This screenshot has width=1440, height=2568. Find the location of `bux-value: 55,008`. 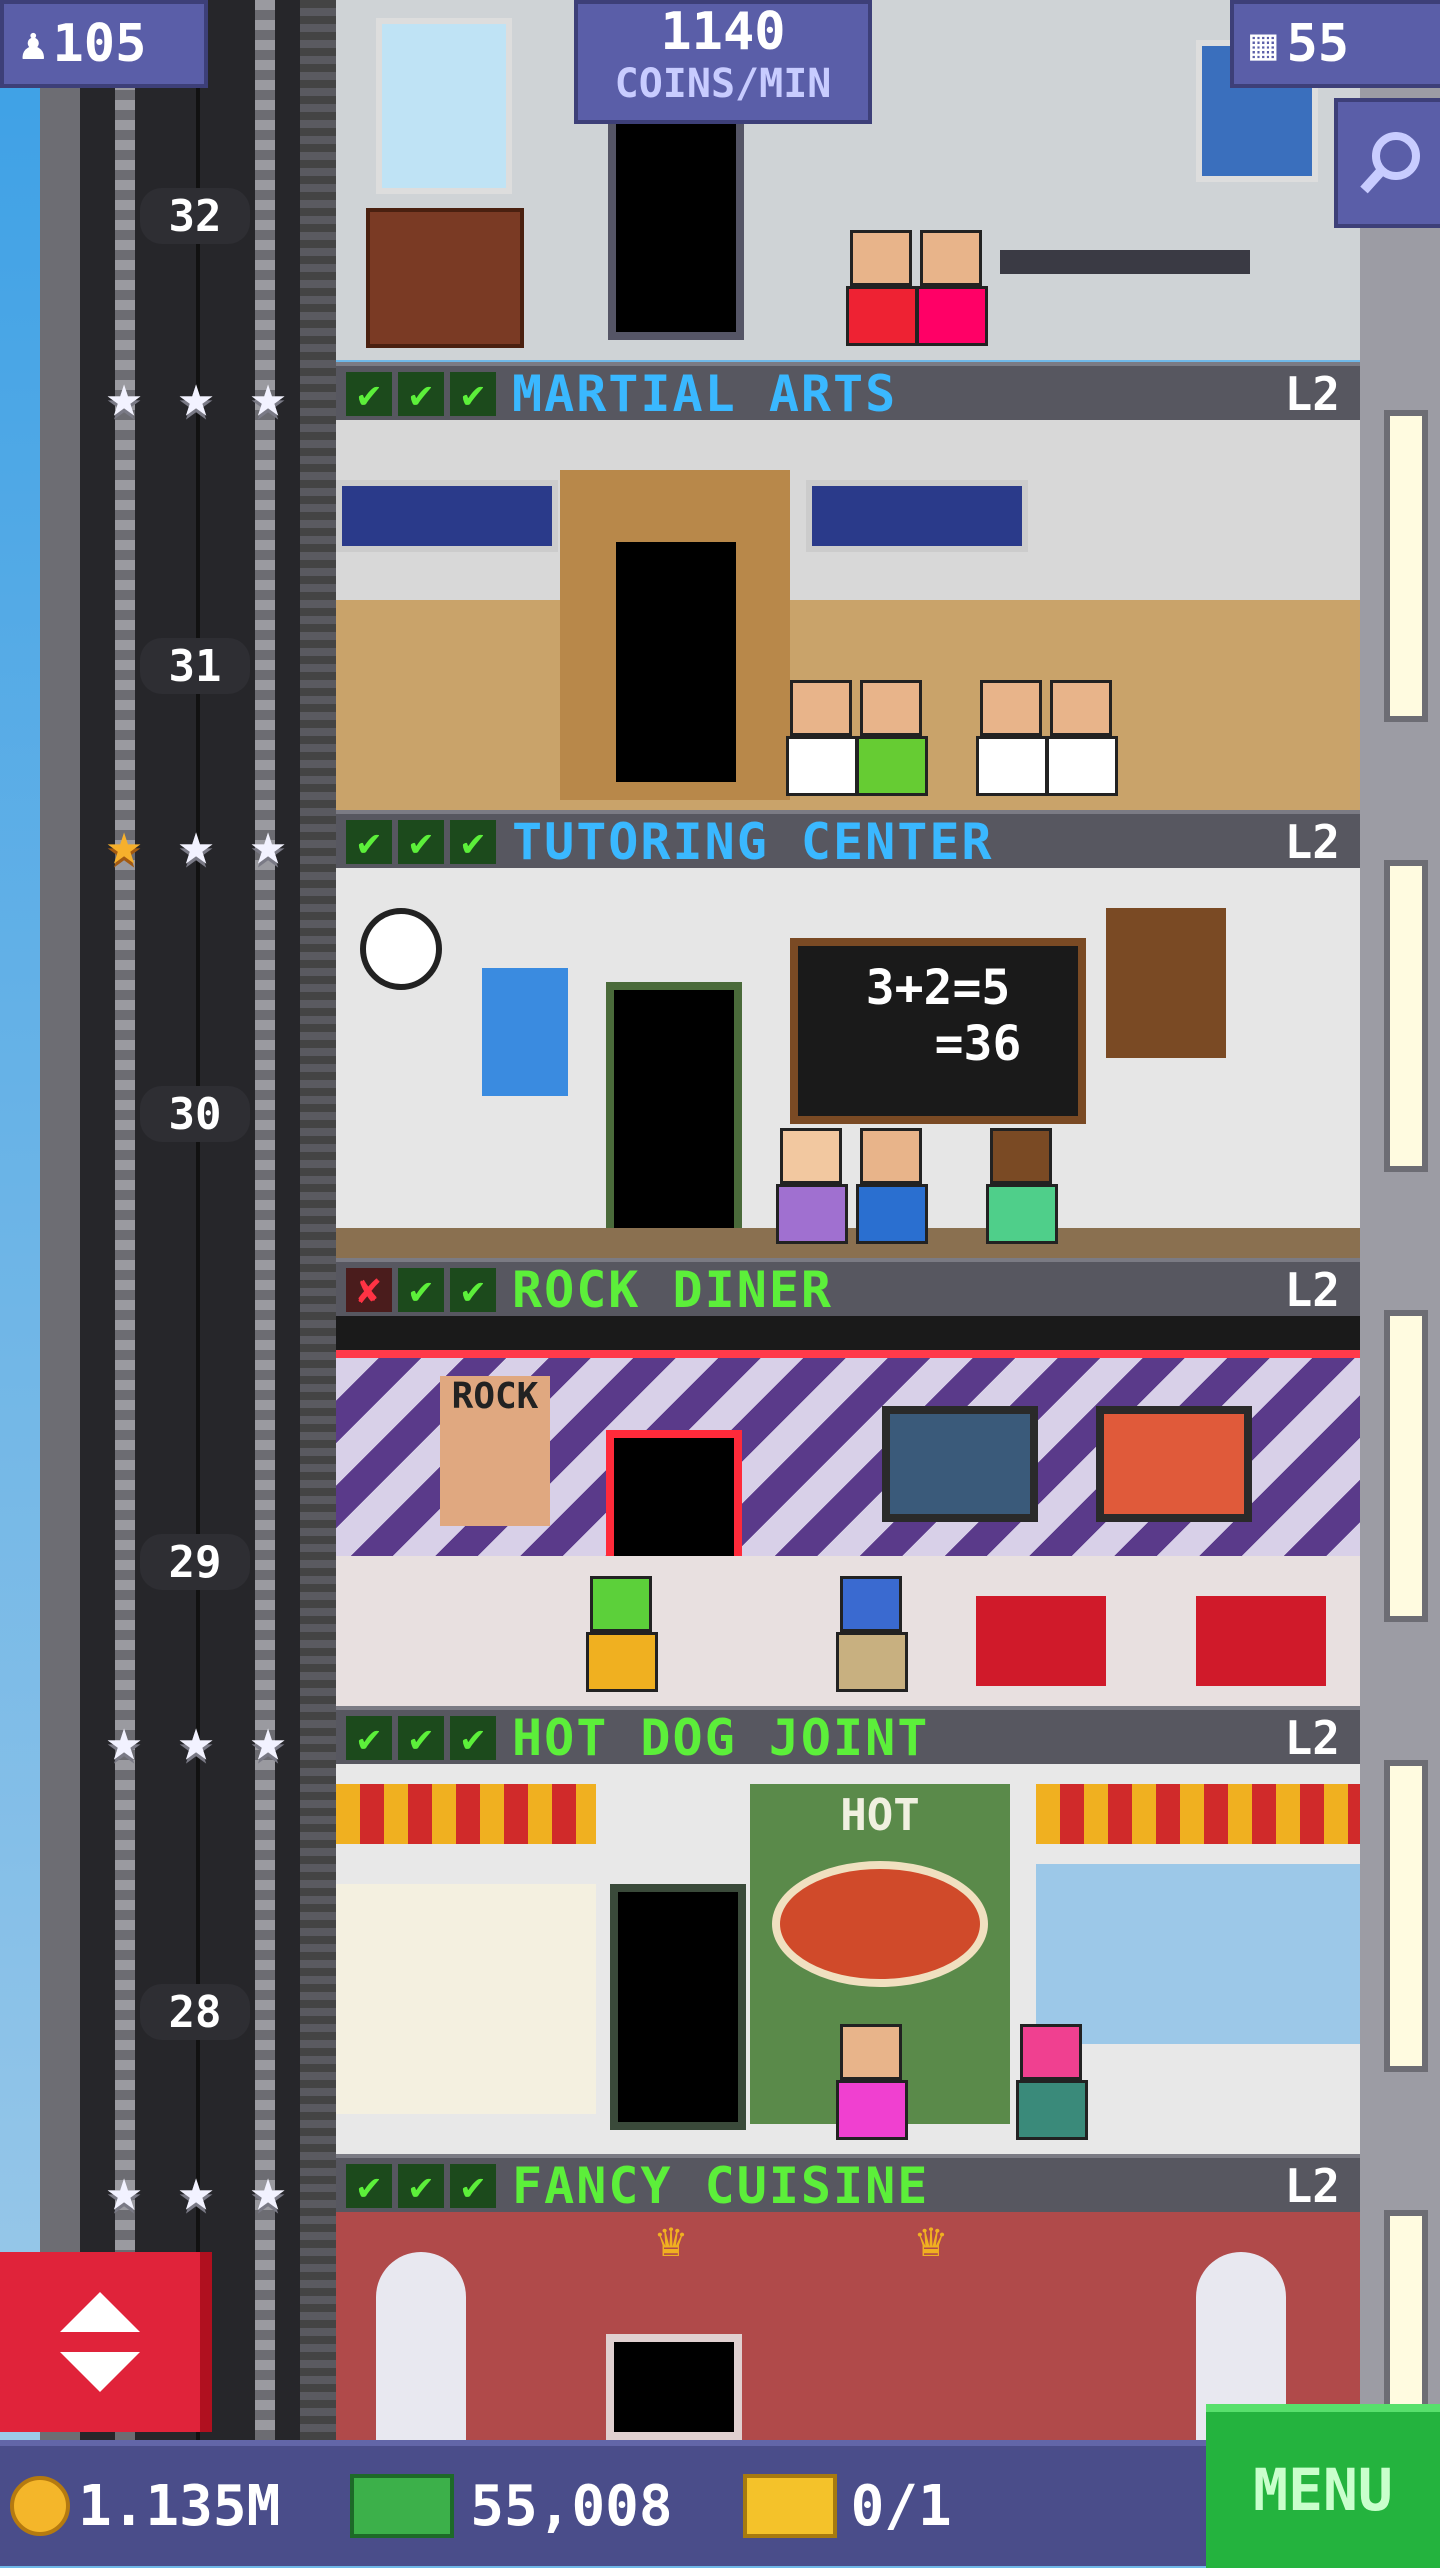

bux-value: 55,008 is located at coordinates (571, 2506).